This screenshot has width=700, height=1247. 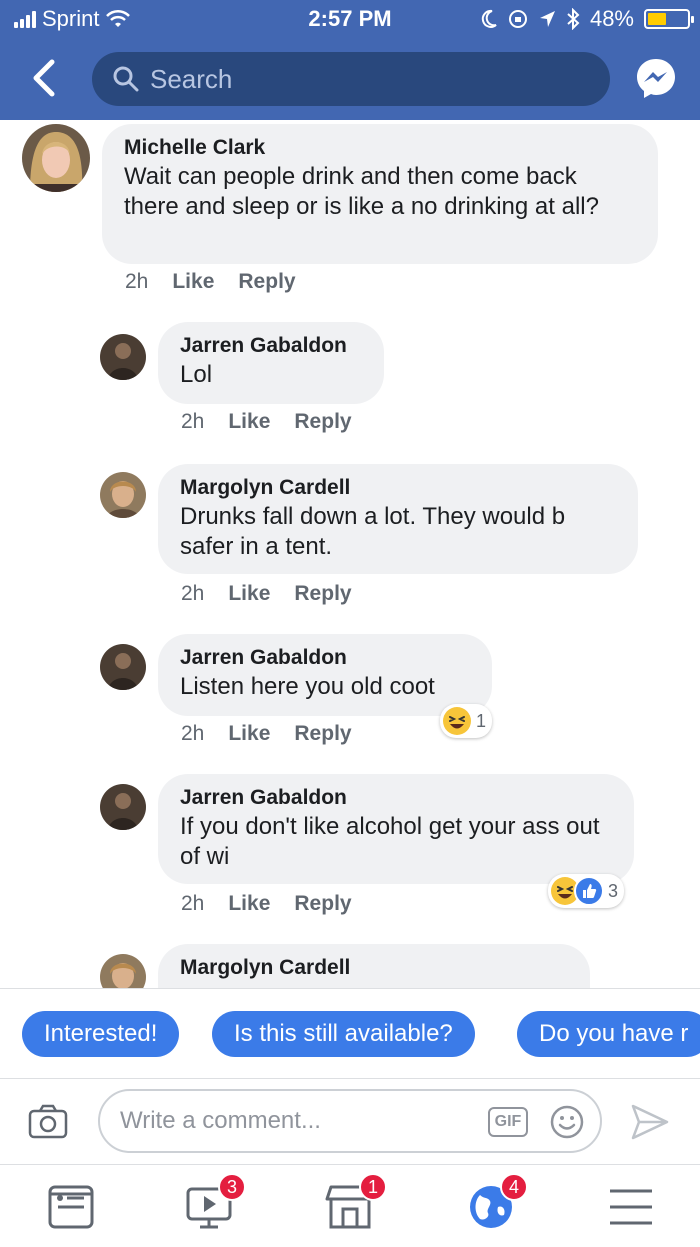 I want to click on quick-reply-chip: Is this still available?, so click(x=343, y=1034).